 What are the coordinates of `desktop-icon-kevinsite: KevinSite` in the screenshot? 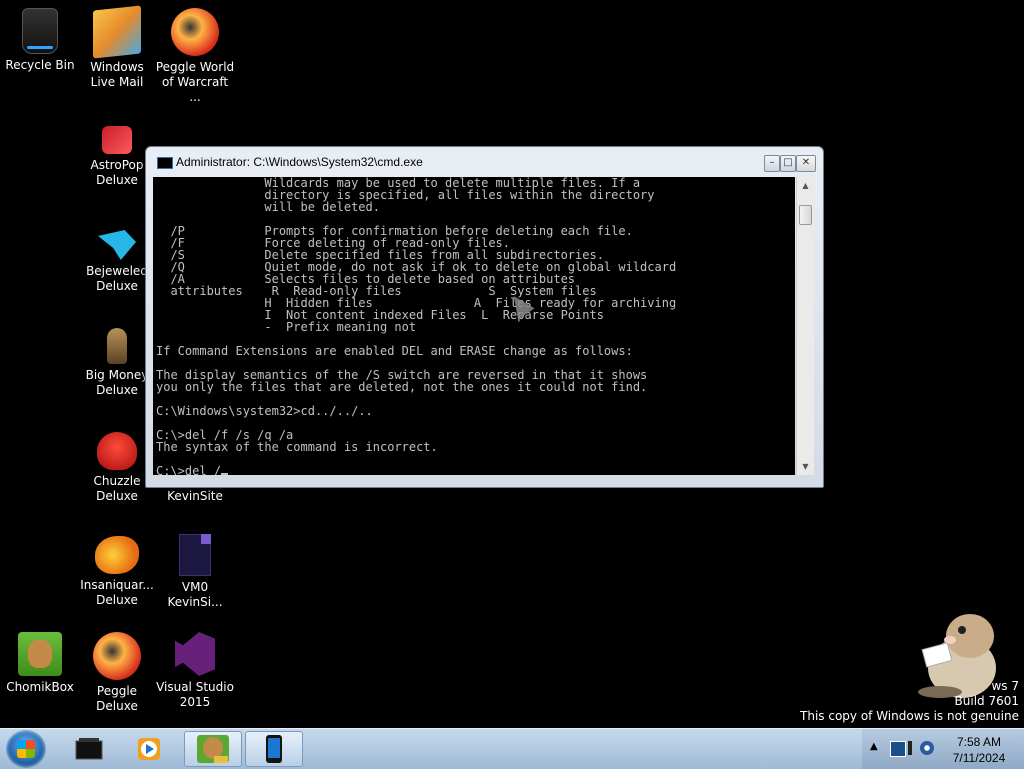 It's located at (195, 496).